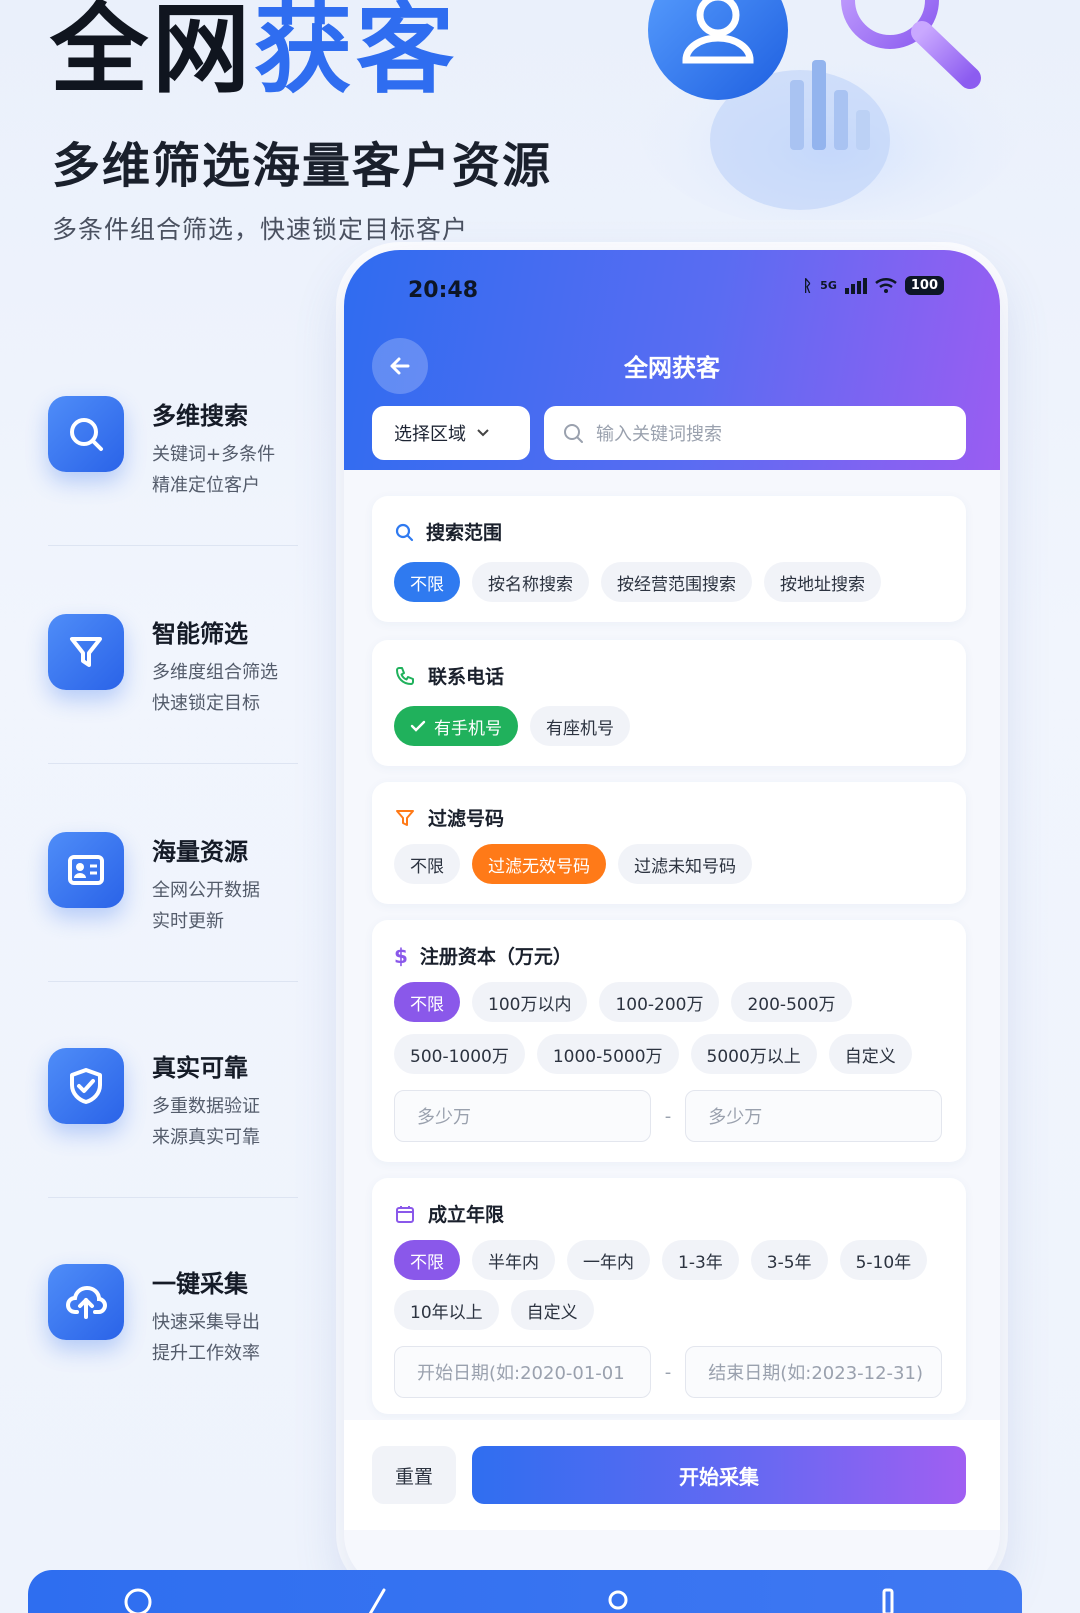  I want to click on hero-title: 全网获客, so click(254, 50).